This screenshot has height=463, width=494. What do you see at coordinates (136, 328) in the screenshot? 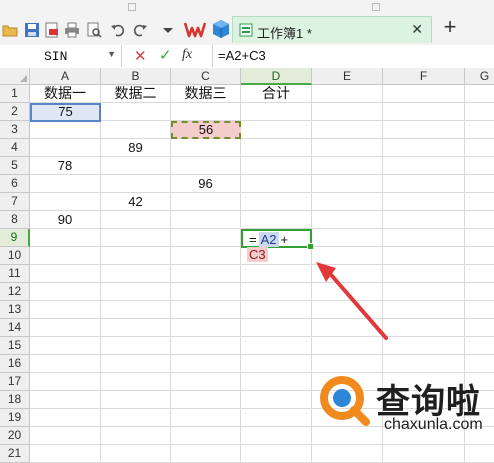
I see `cell-b14` at bounding box center [136, 328].